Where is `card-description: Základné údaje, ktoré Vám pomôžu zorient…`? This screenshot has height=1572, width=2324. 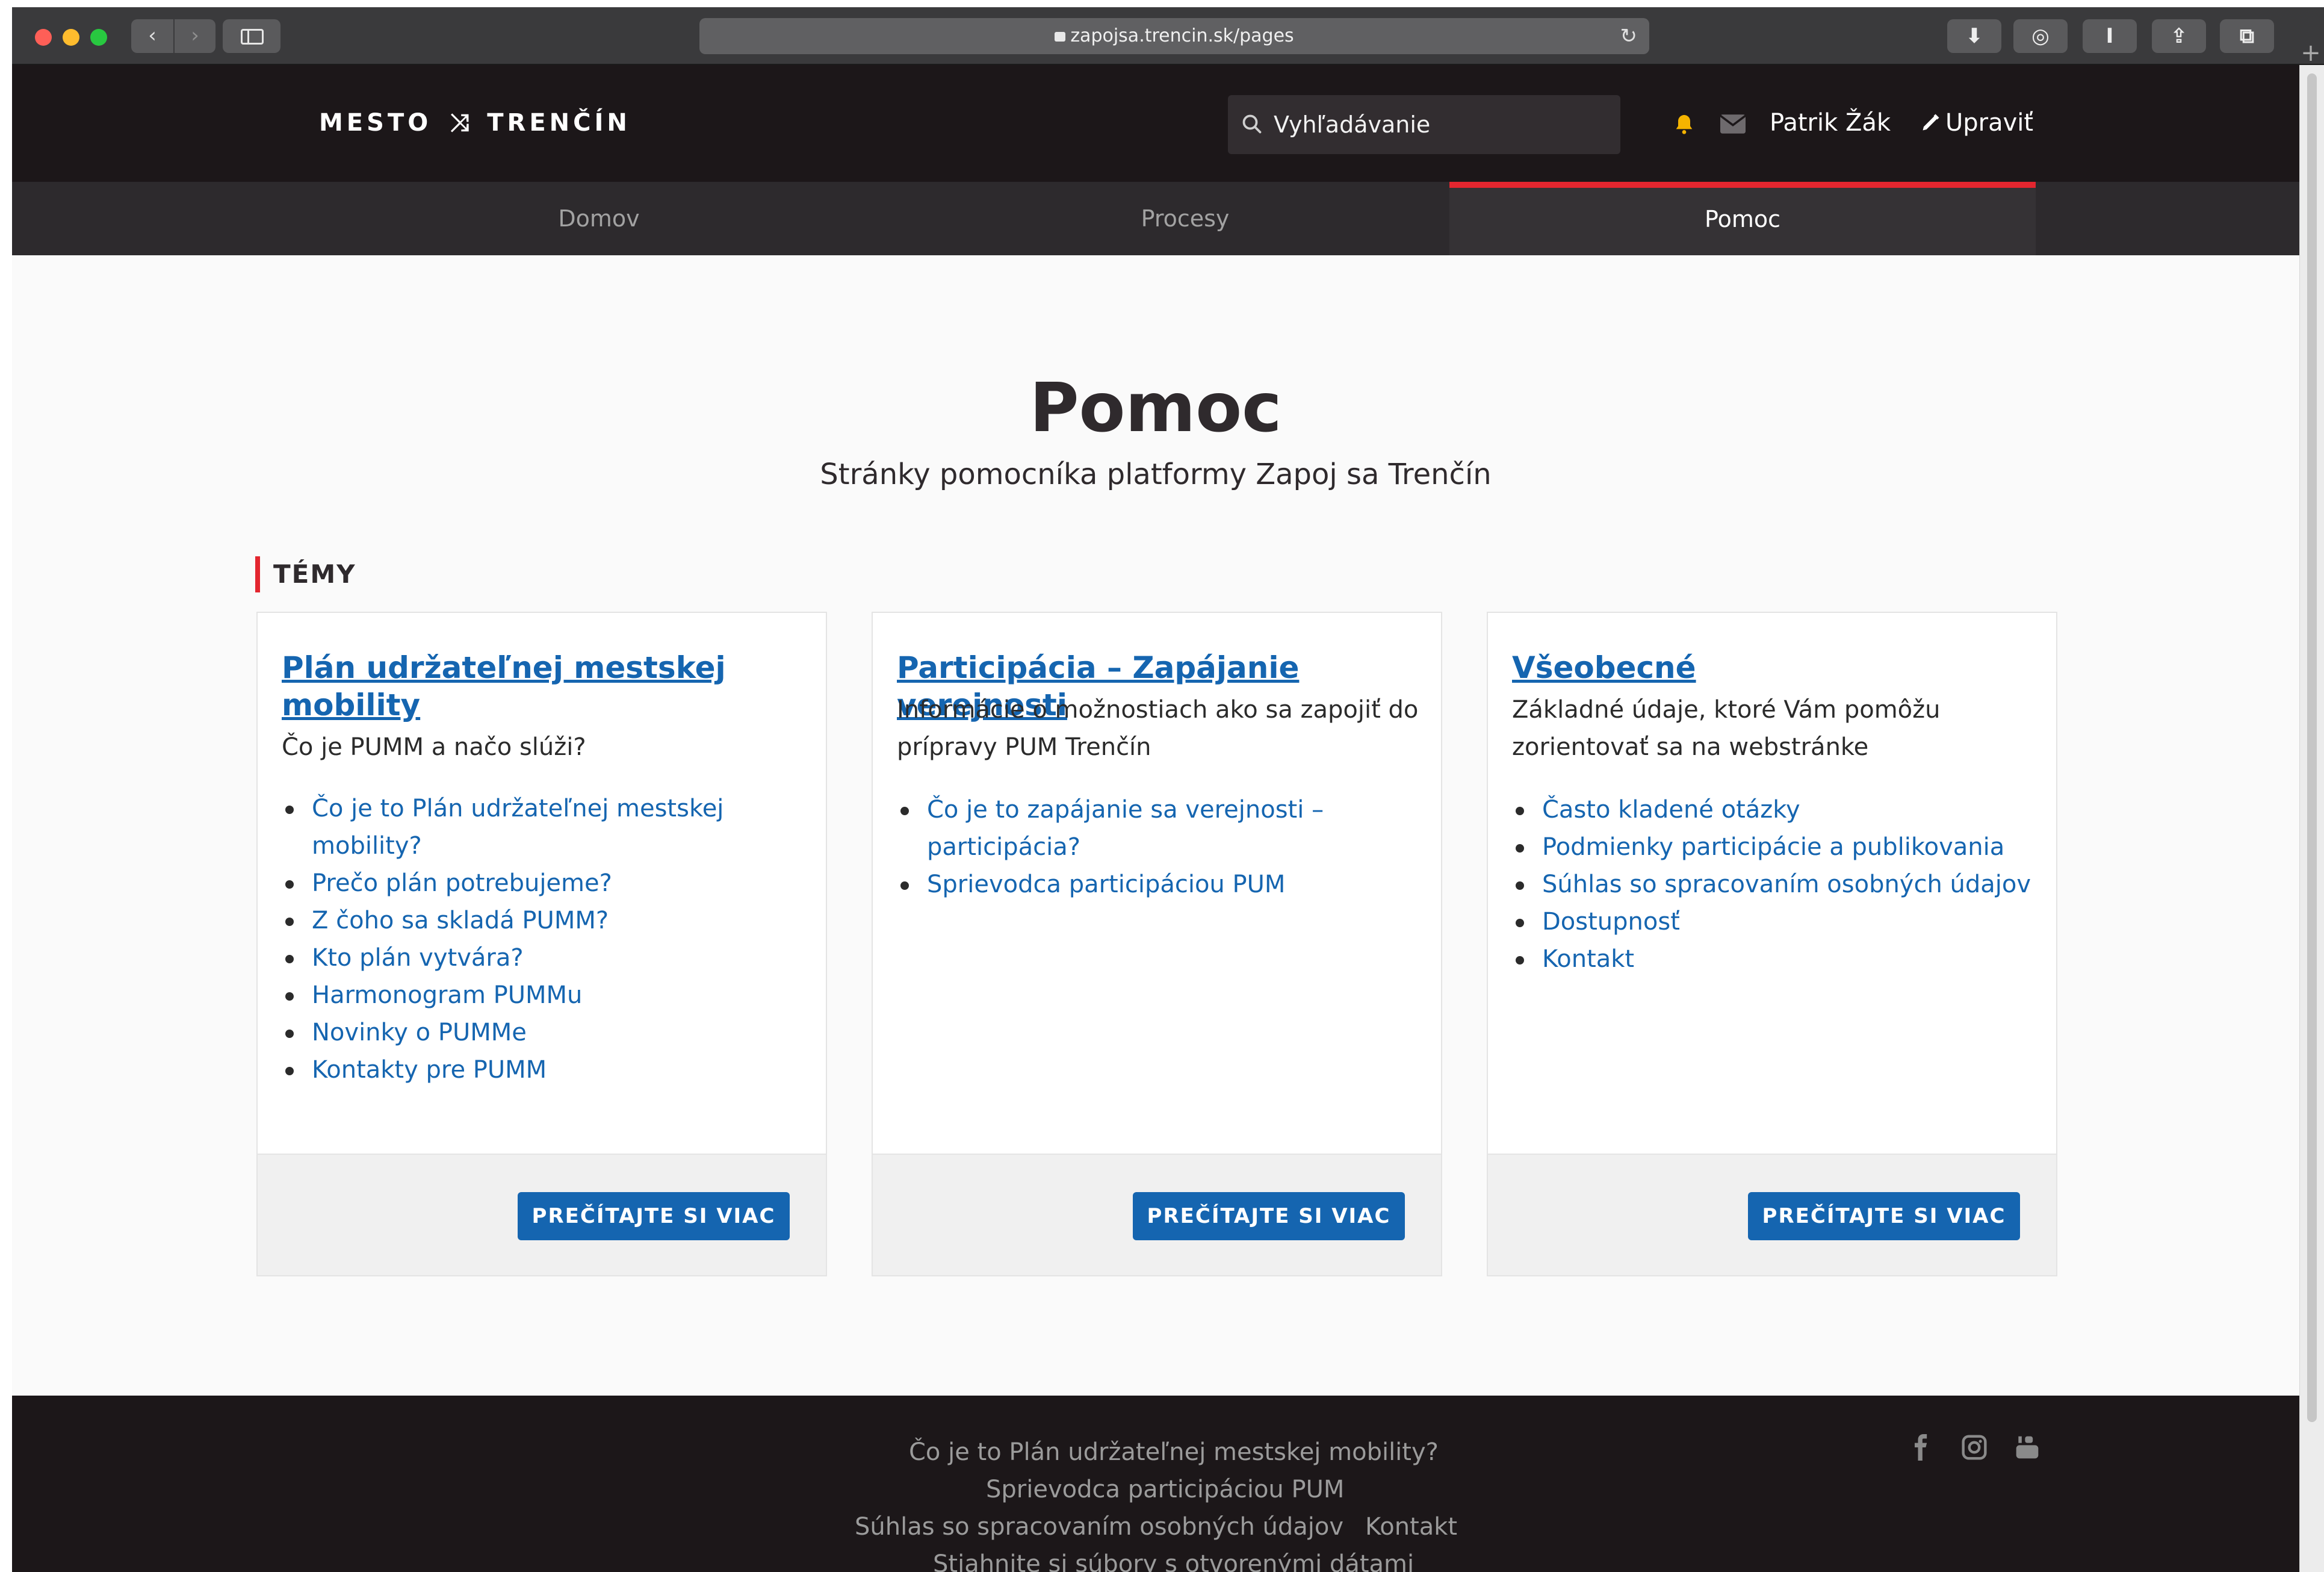 card-description: Základné údaje, ktoré Vám pomôžu zorient… is located at coordinates (1726, 728).